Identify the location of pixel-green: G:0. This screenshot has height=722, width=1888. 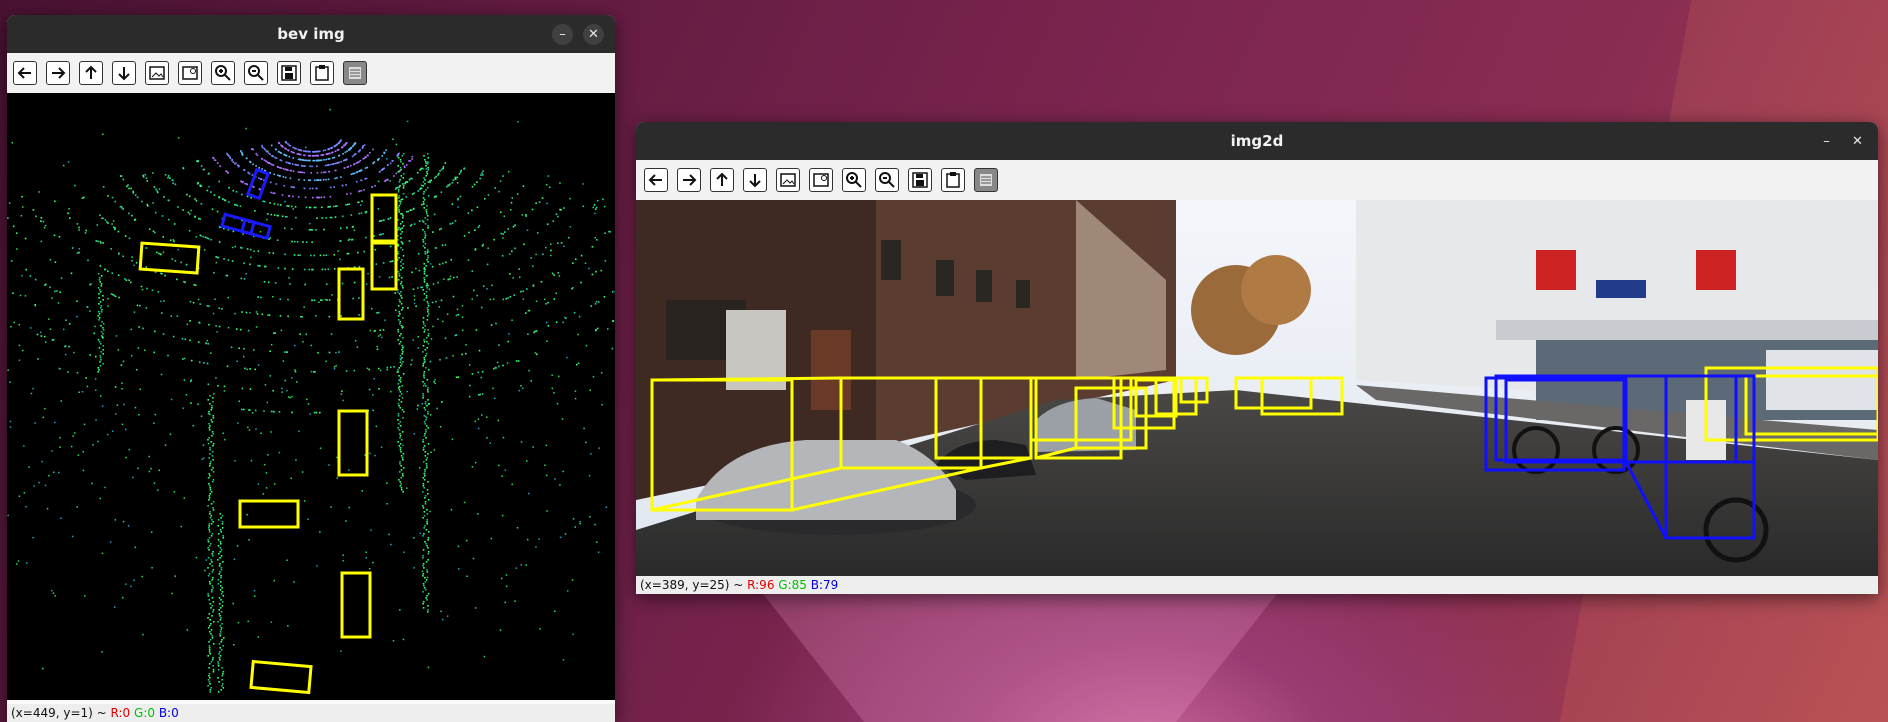
(144, 713).